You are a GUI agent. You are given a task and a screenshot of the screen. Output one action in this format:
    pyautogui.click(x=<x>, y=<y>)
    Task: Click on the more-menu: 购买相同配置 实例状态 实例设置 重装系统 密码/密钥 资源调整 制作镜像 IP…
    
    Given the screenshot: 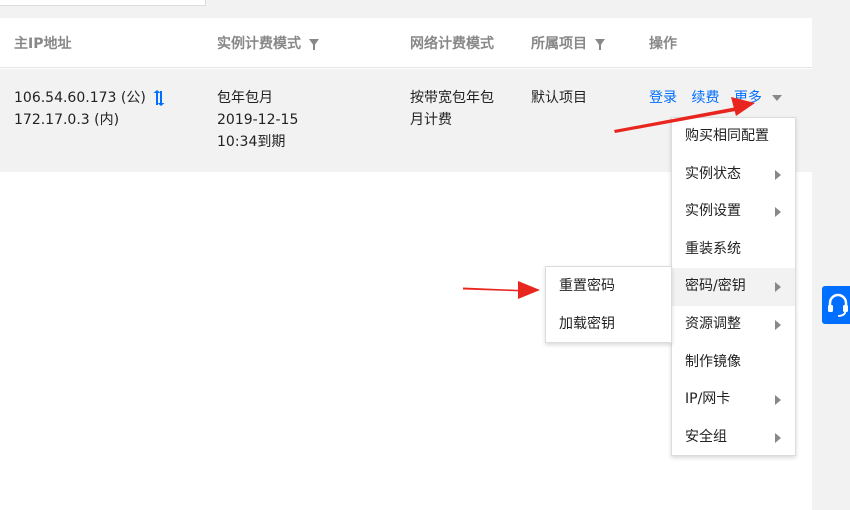 What is the action you would take?
    pyautogui.click(x=733, y=286)
    